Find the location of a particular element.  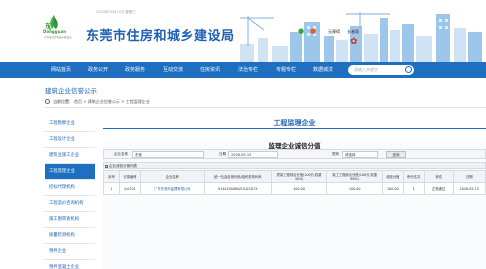

breadcrumb-path: 首页 > 建筑企业信誉公示 > 工程监理企业 is located at coordinates (112, 102).